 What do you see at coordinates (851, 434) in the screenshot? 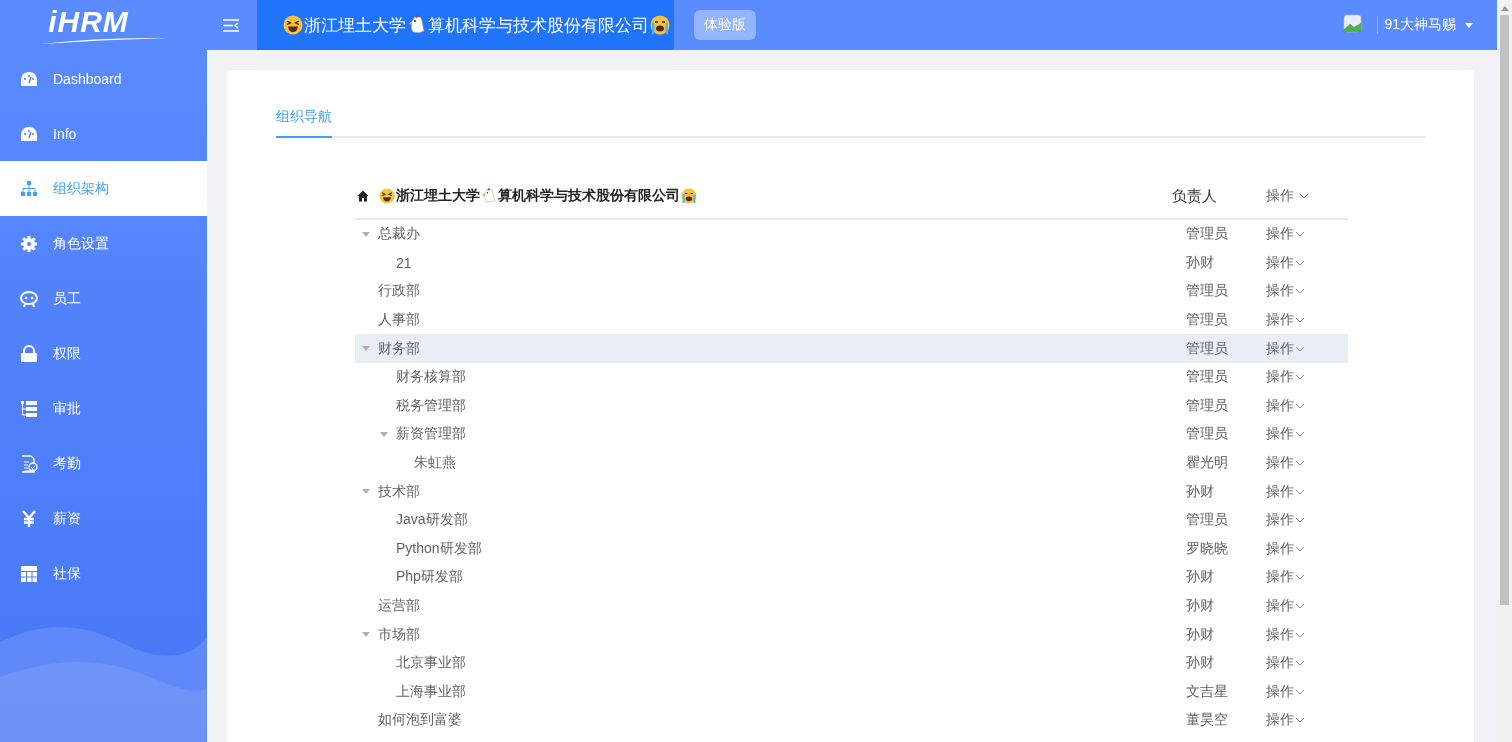
I see `tree-row: 薪资管理部 管理员 操作` at bounding box center [851, 434].